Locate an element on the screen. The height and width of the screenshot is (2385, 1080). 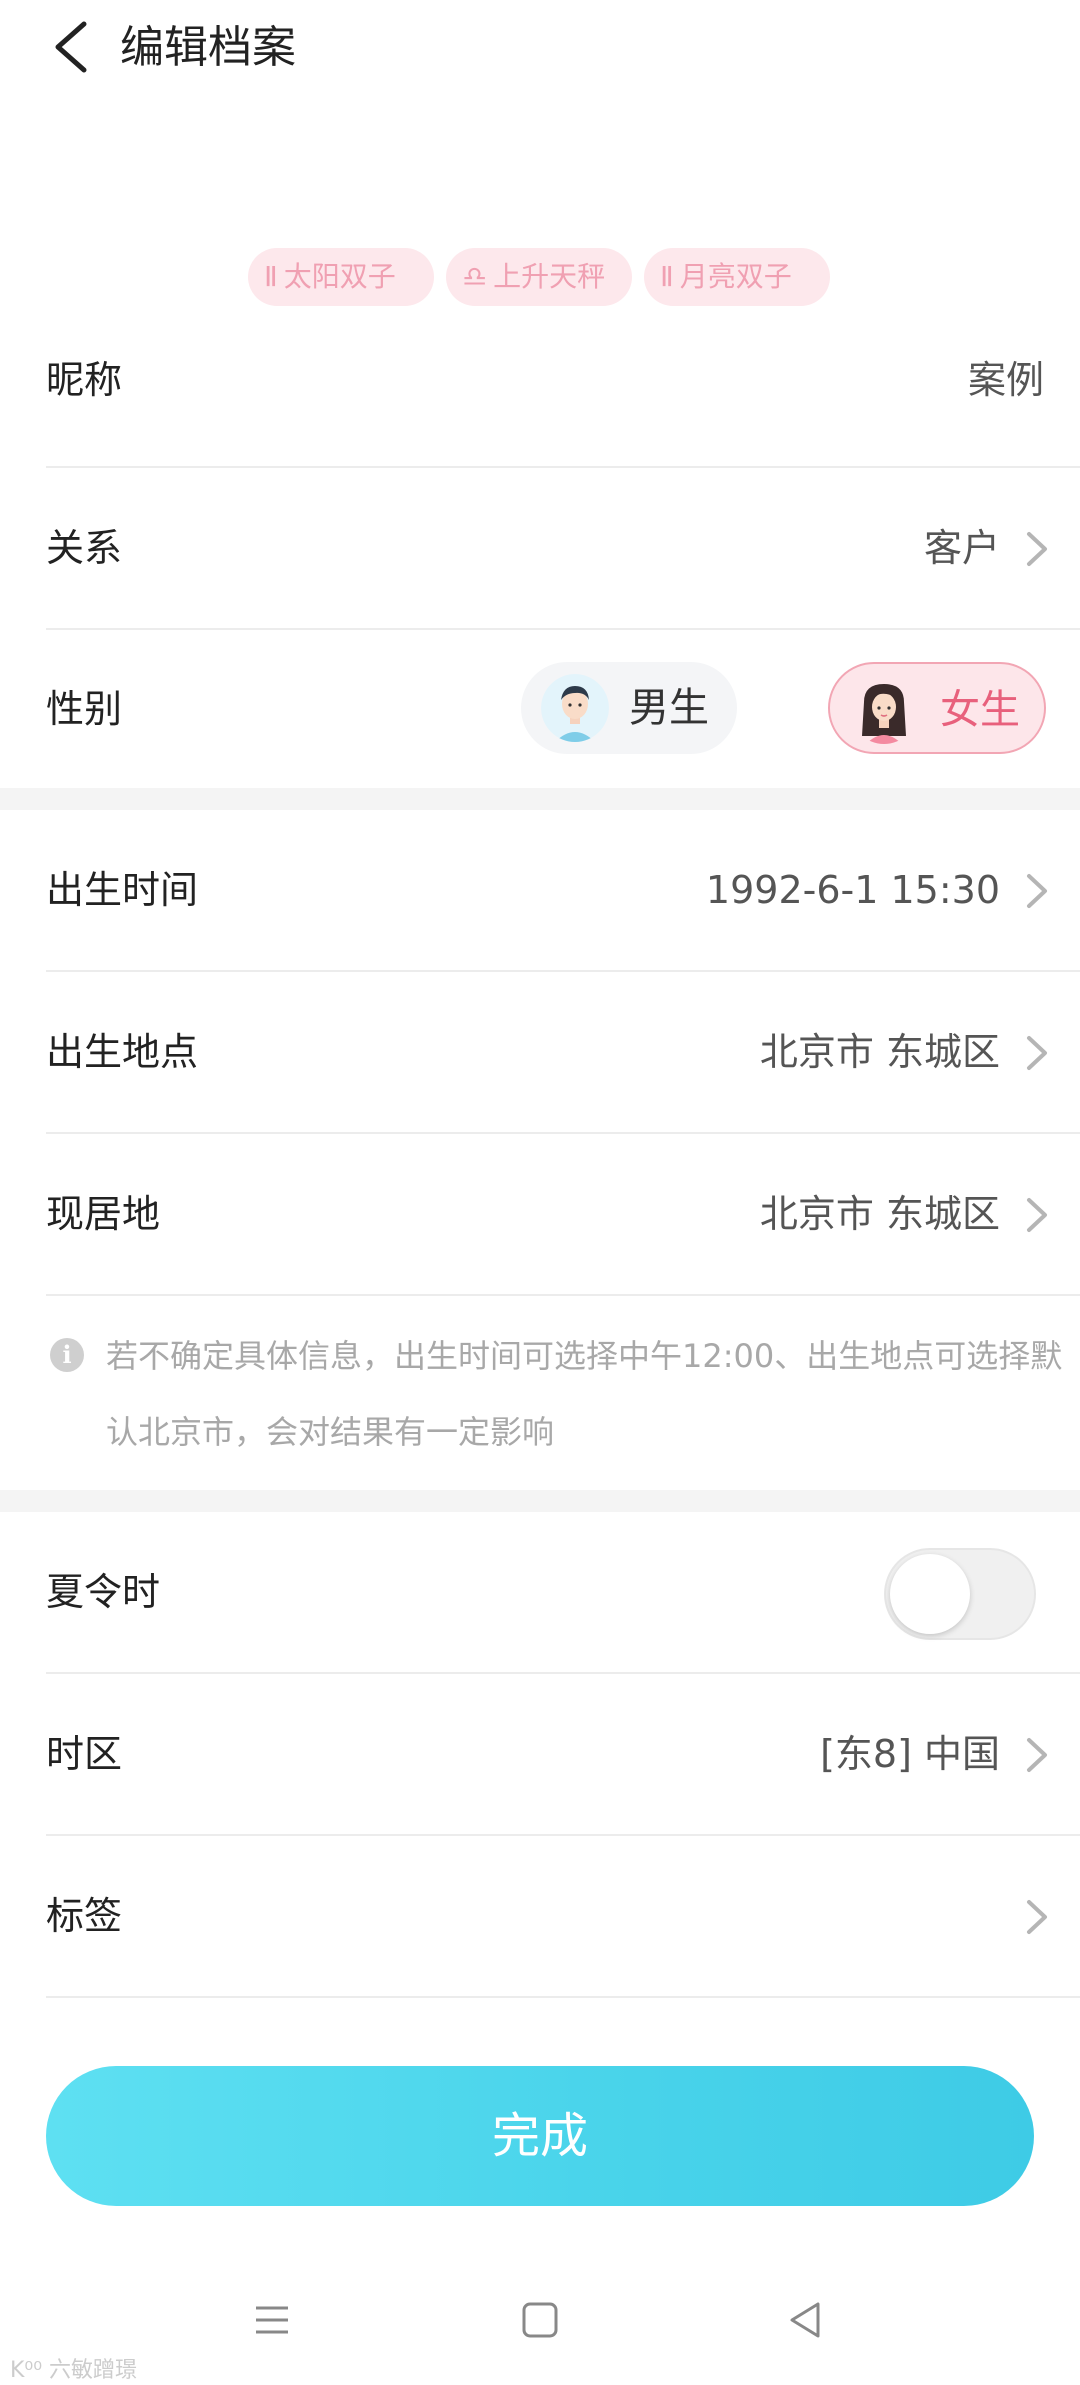
header: 编辑档案 is located at coordinates (540, 50).